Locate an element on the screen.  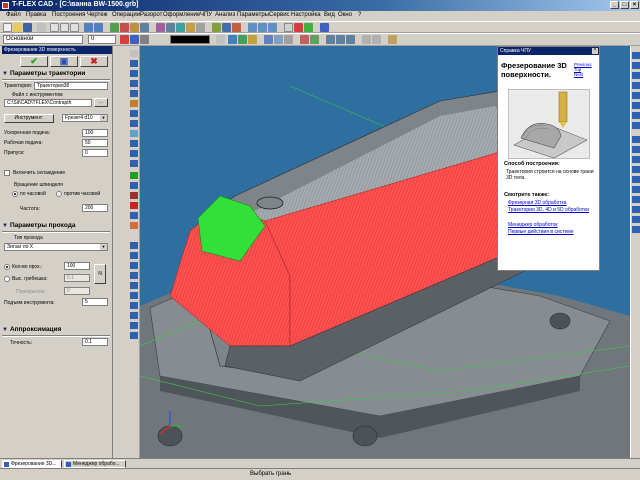
view-top-icon is located at coordinates (340, 39).